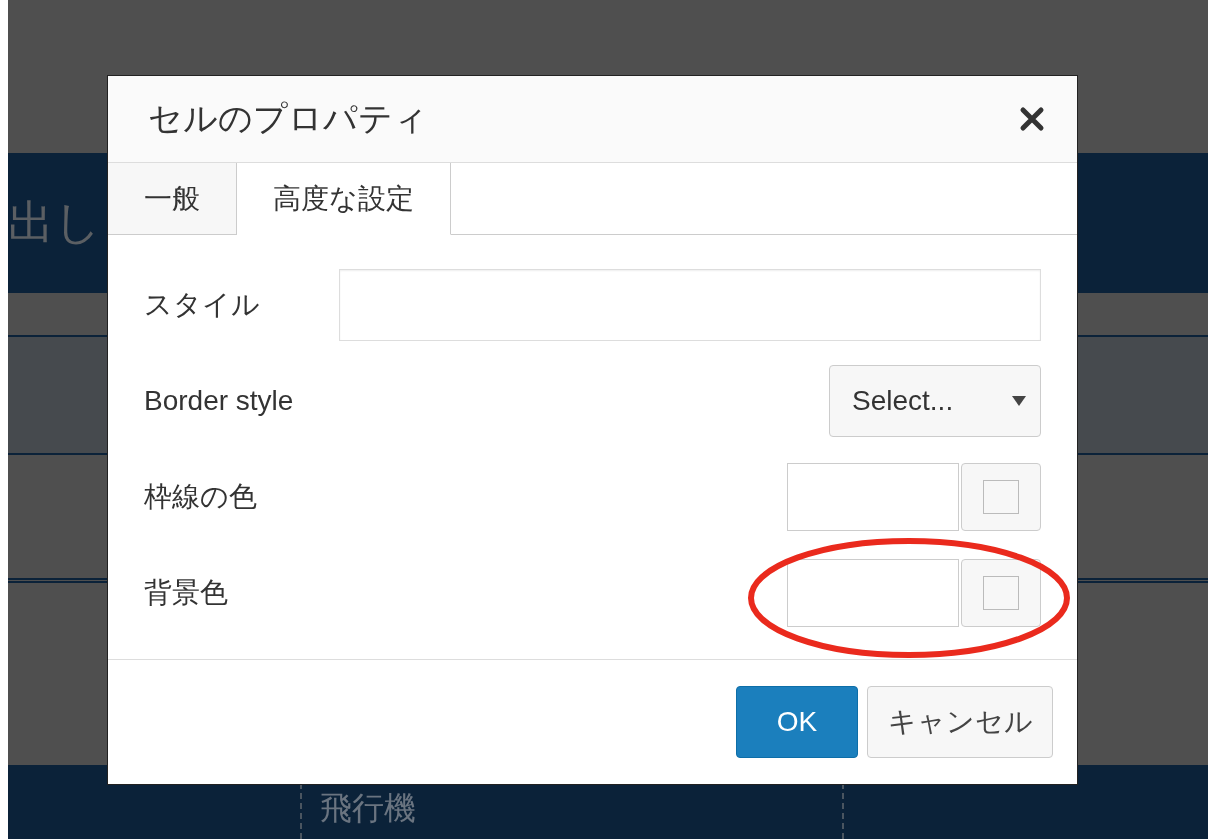 The image size is (1208, 839). I want to click on cancel-button: キャンセル, so click(960, 722).